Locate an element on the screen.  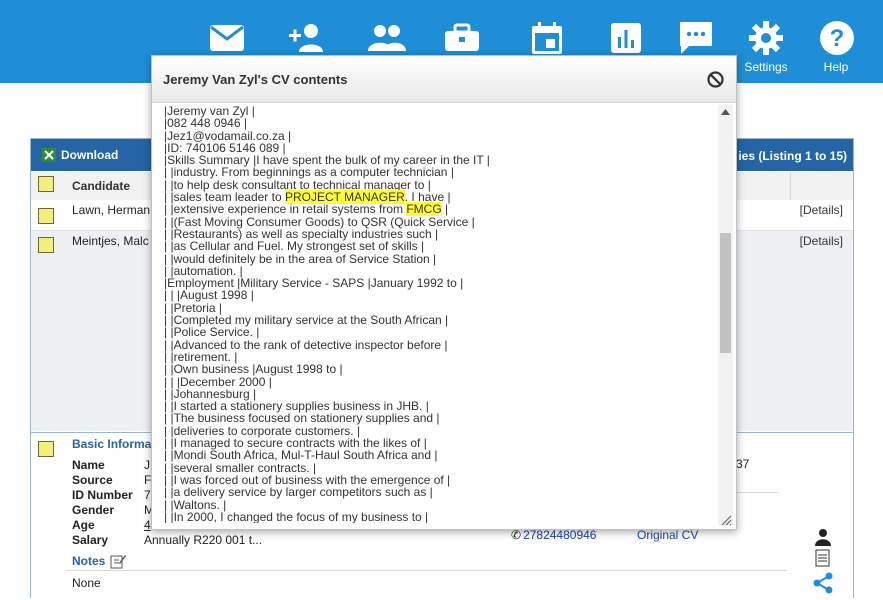
cv-line: | | |August 1998 | is located at coordinates (209, 295).